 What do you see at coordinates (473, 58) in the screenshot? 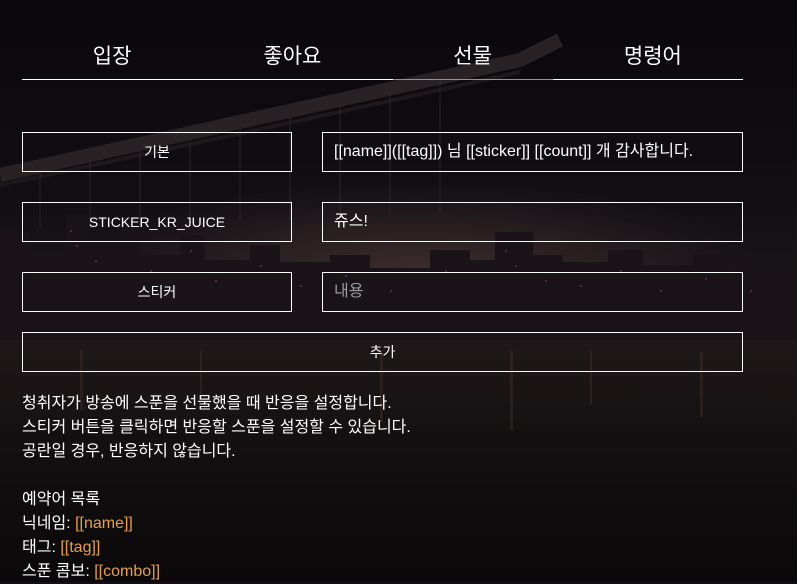
I see `tab-gift: 선물` at bounding box center [473, 58].